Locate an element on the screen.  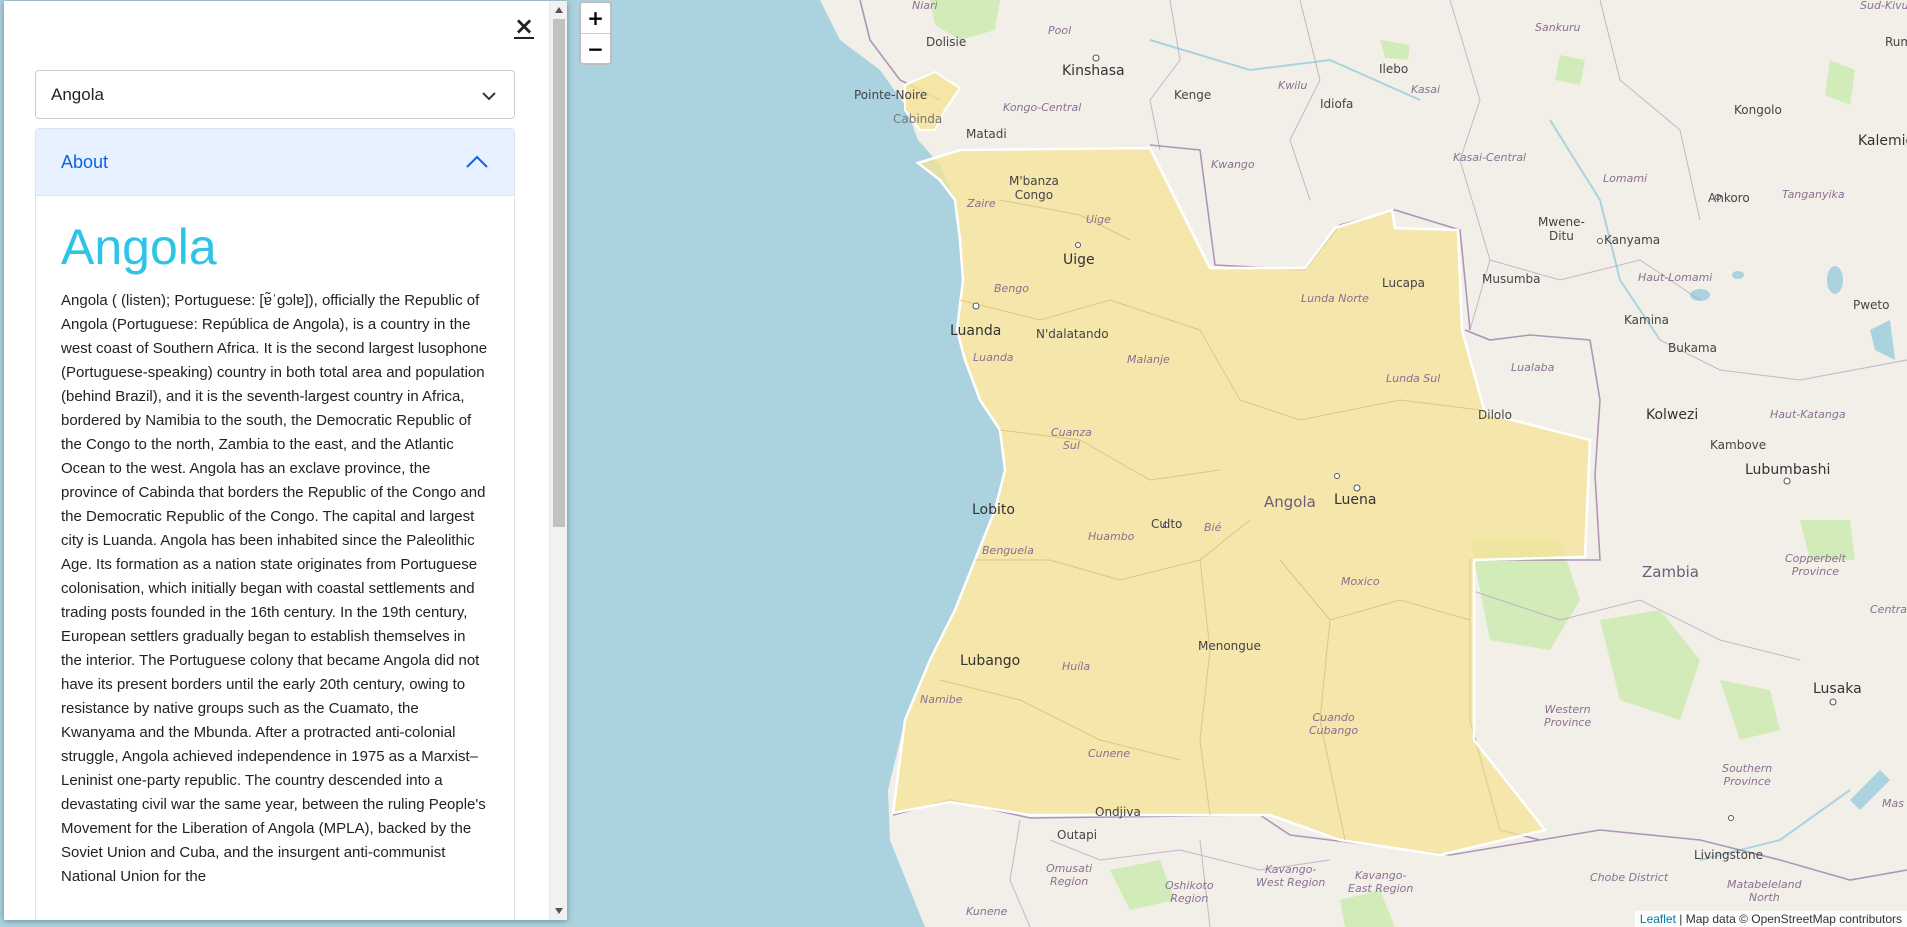
label-livingstone: Livingstone is located at coordinates (1728, 855).